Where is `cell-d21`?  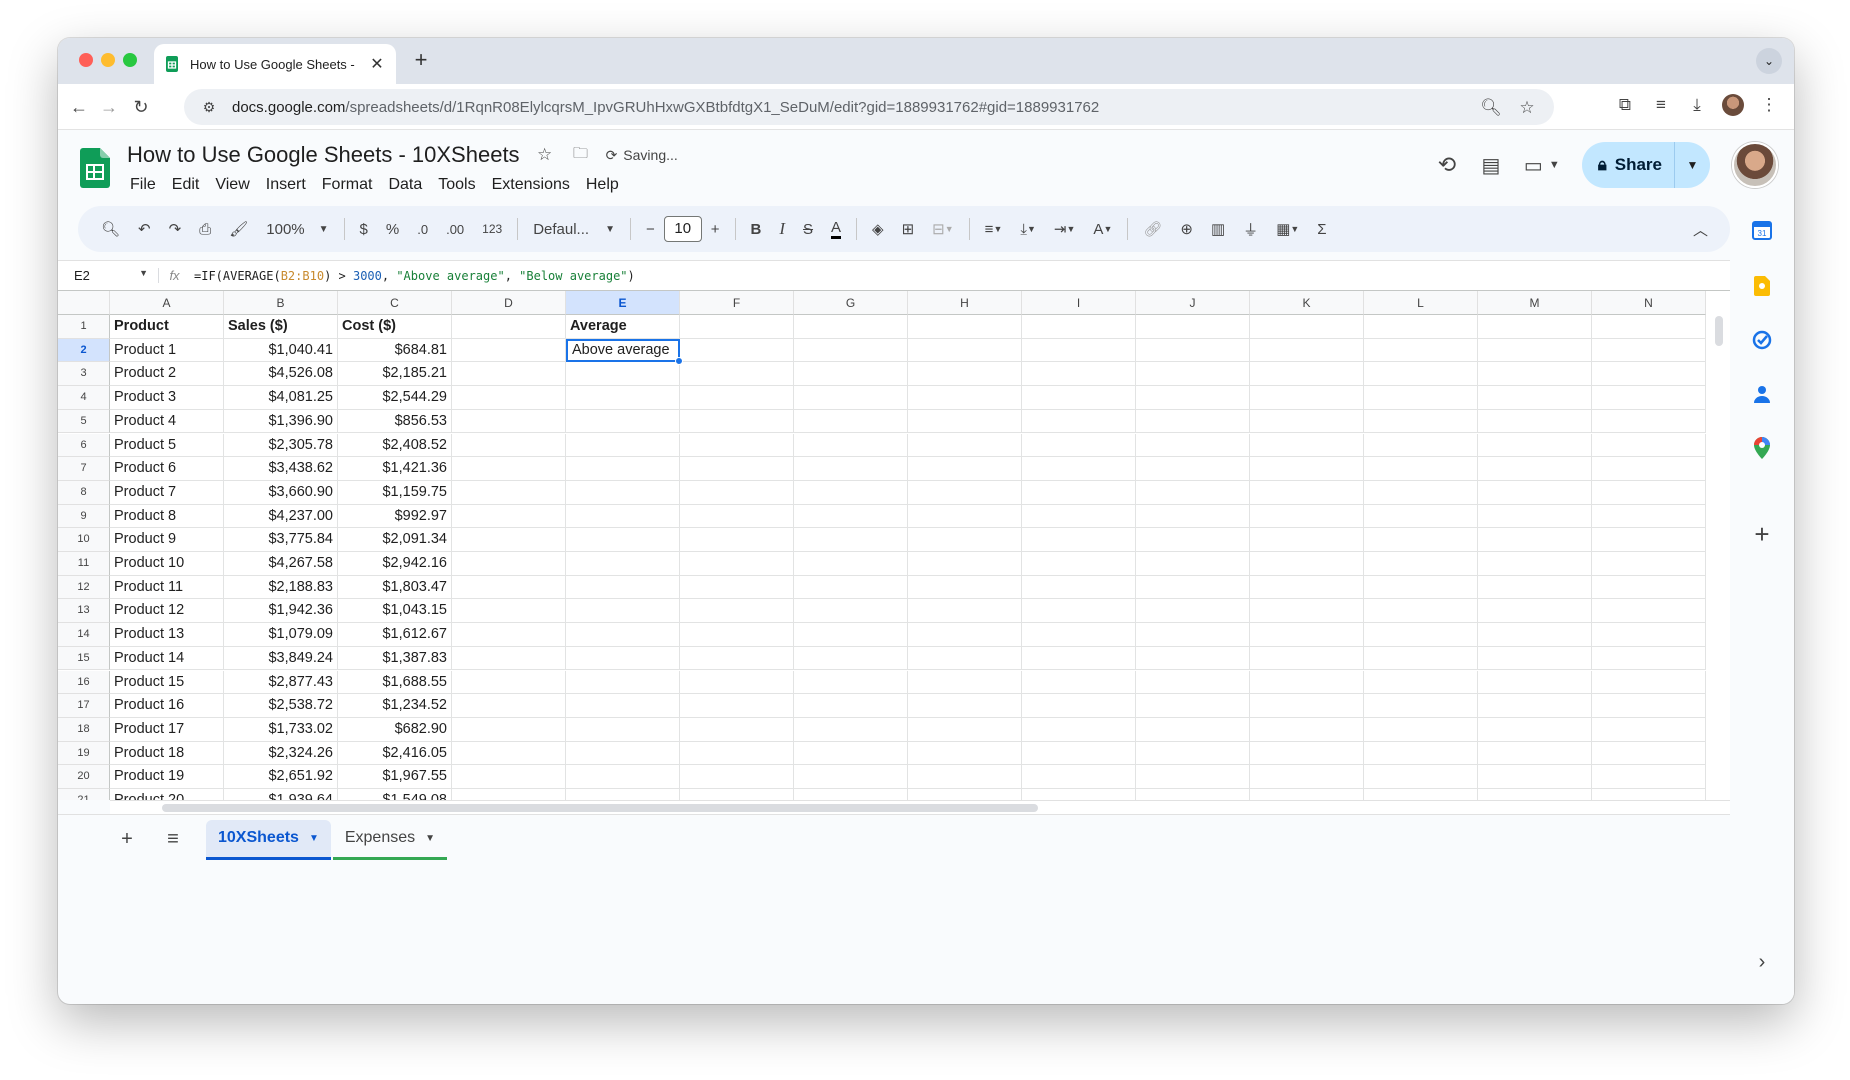 cell-d21 is located at coordinates (509, 794).